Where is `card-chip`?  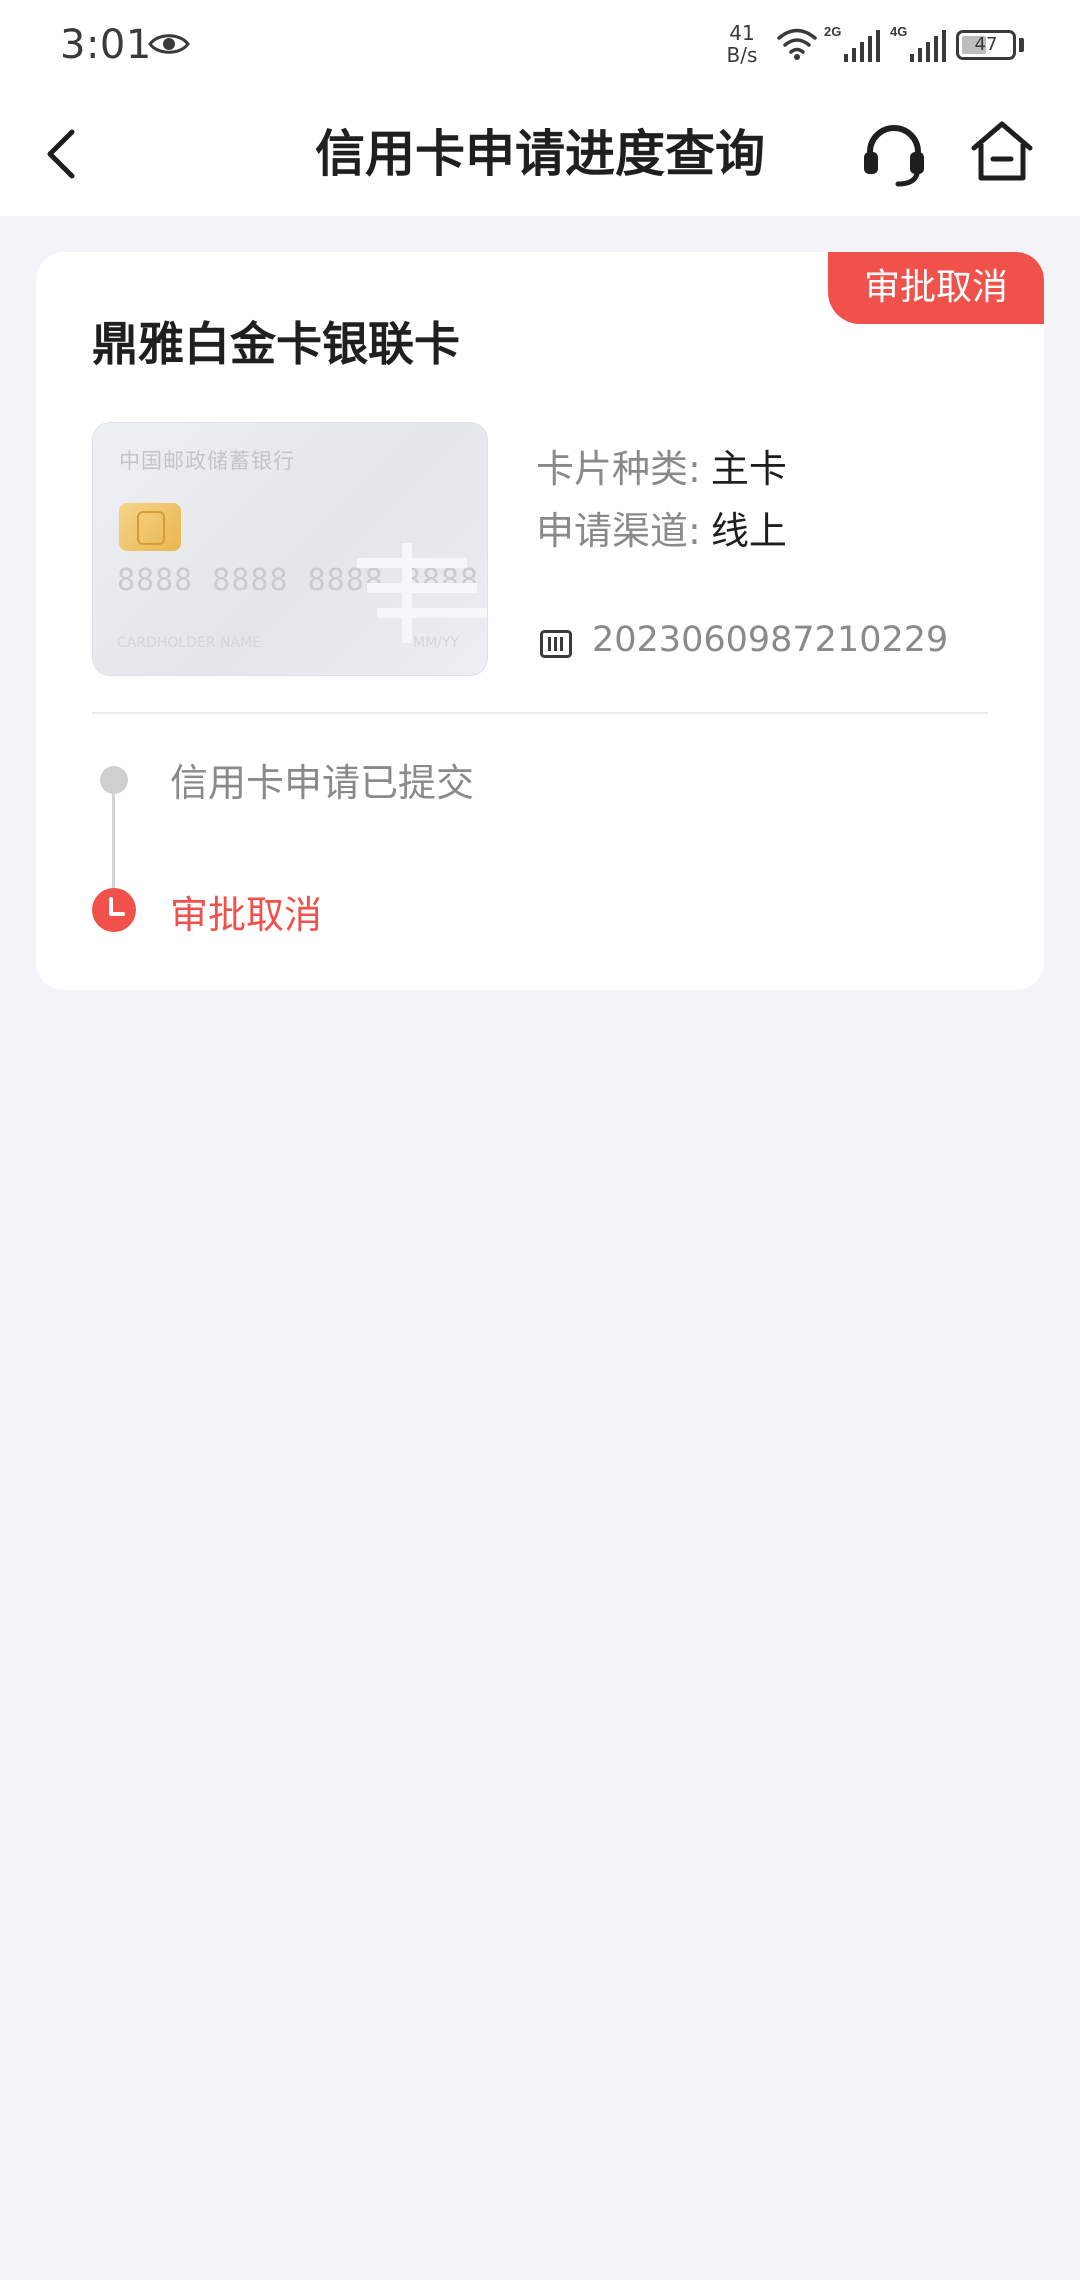
card-chip is located at coordinates (150, 527).